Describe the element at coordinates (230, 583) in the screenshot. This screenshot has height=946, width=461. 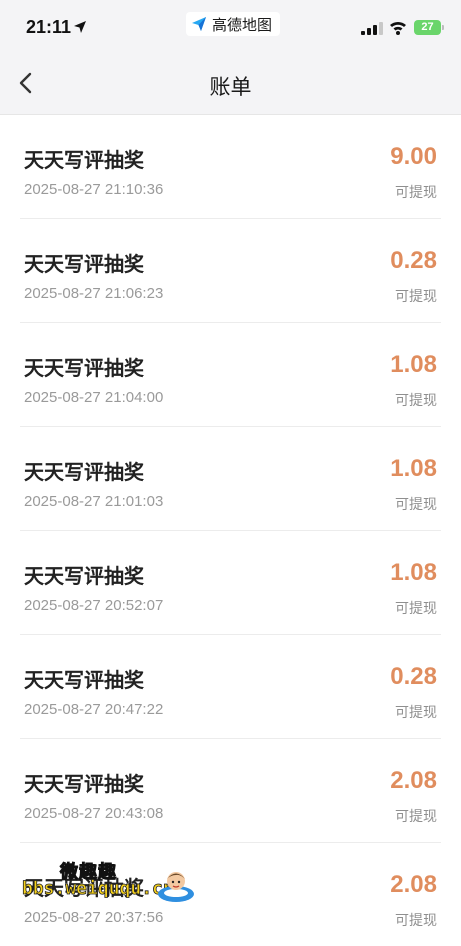
I see `bill-row: 天天写评抽奖 2025-08-27 20:52:07 1.08 可提现` at that location.